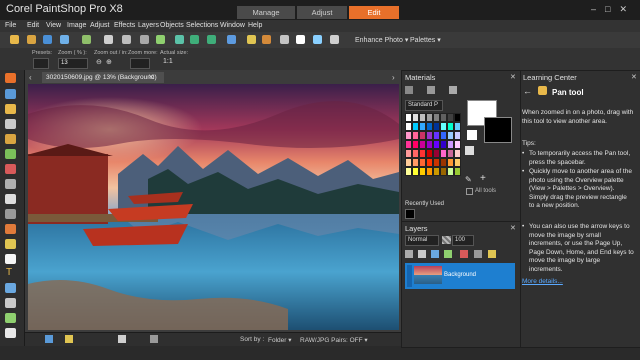  I want to click on straighten-icon, so click(10, 154).